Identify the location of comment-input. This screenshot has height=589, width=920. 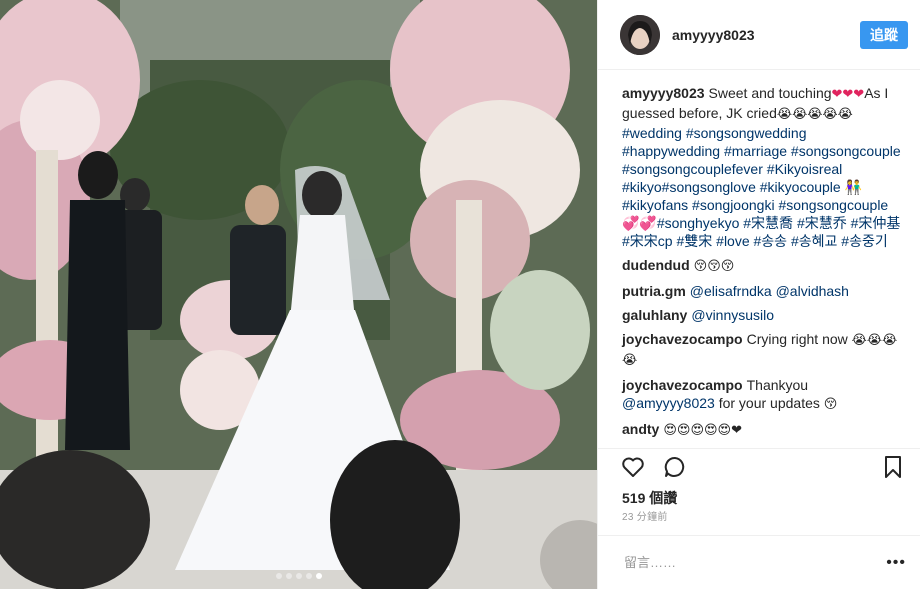
(754, 562).